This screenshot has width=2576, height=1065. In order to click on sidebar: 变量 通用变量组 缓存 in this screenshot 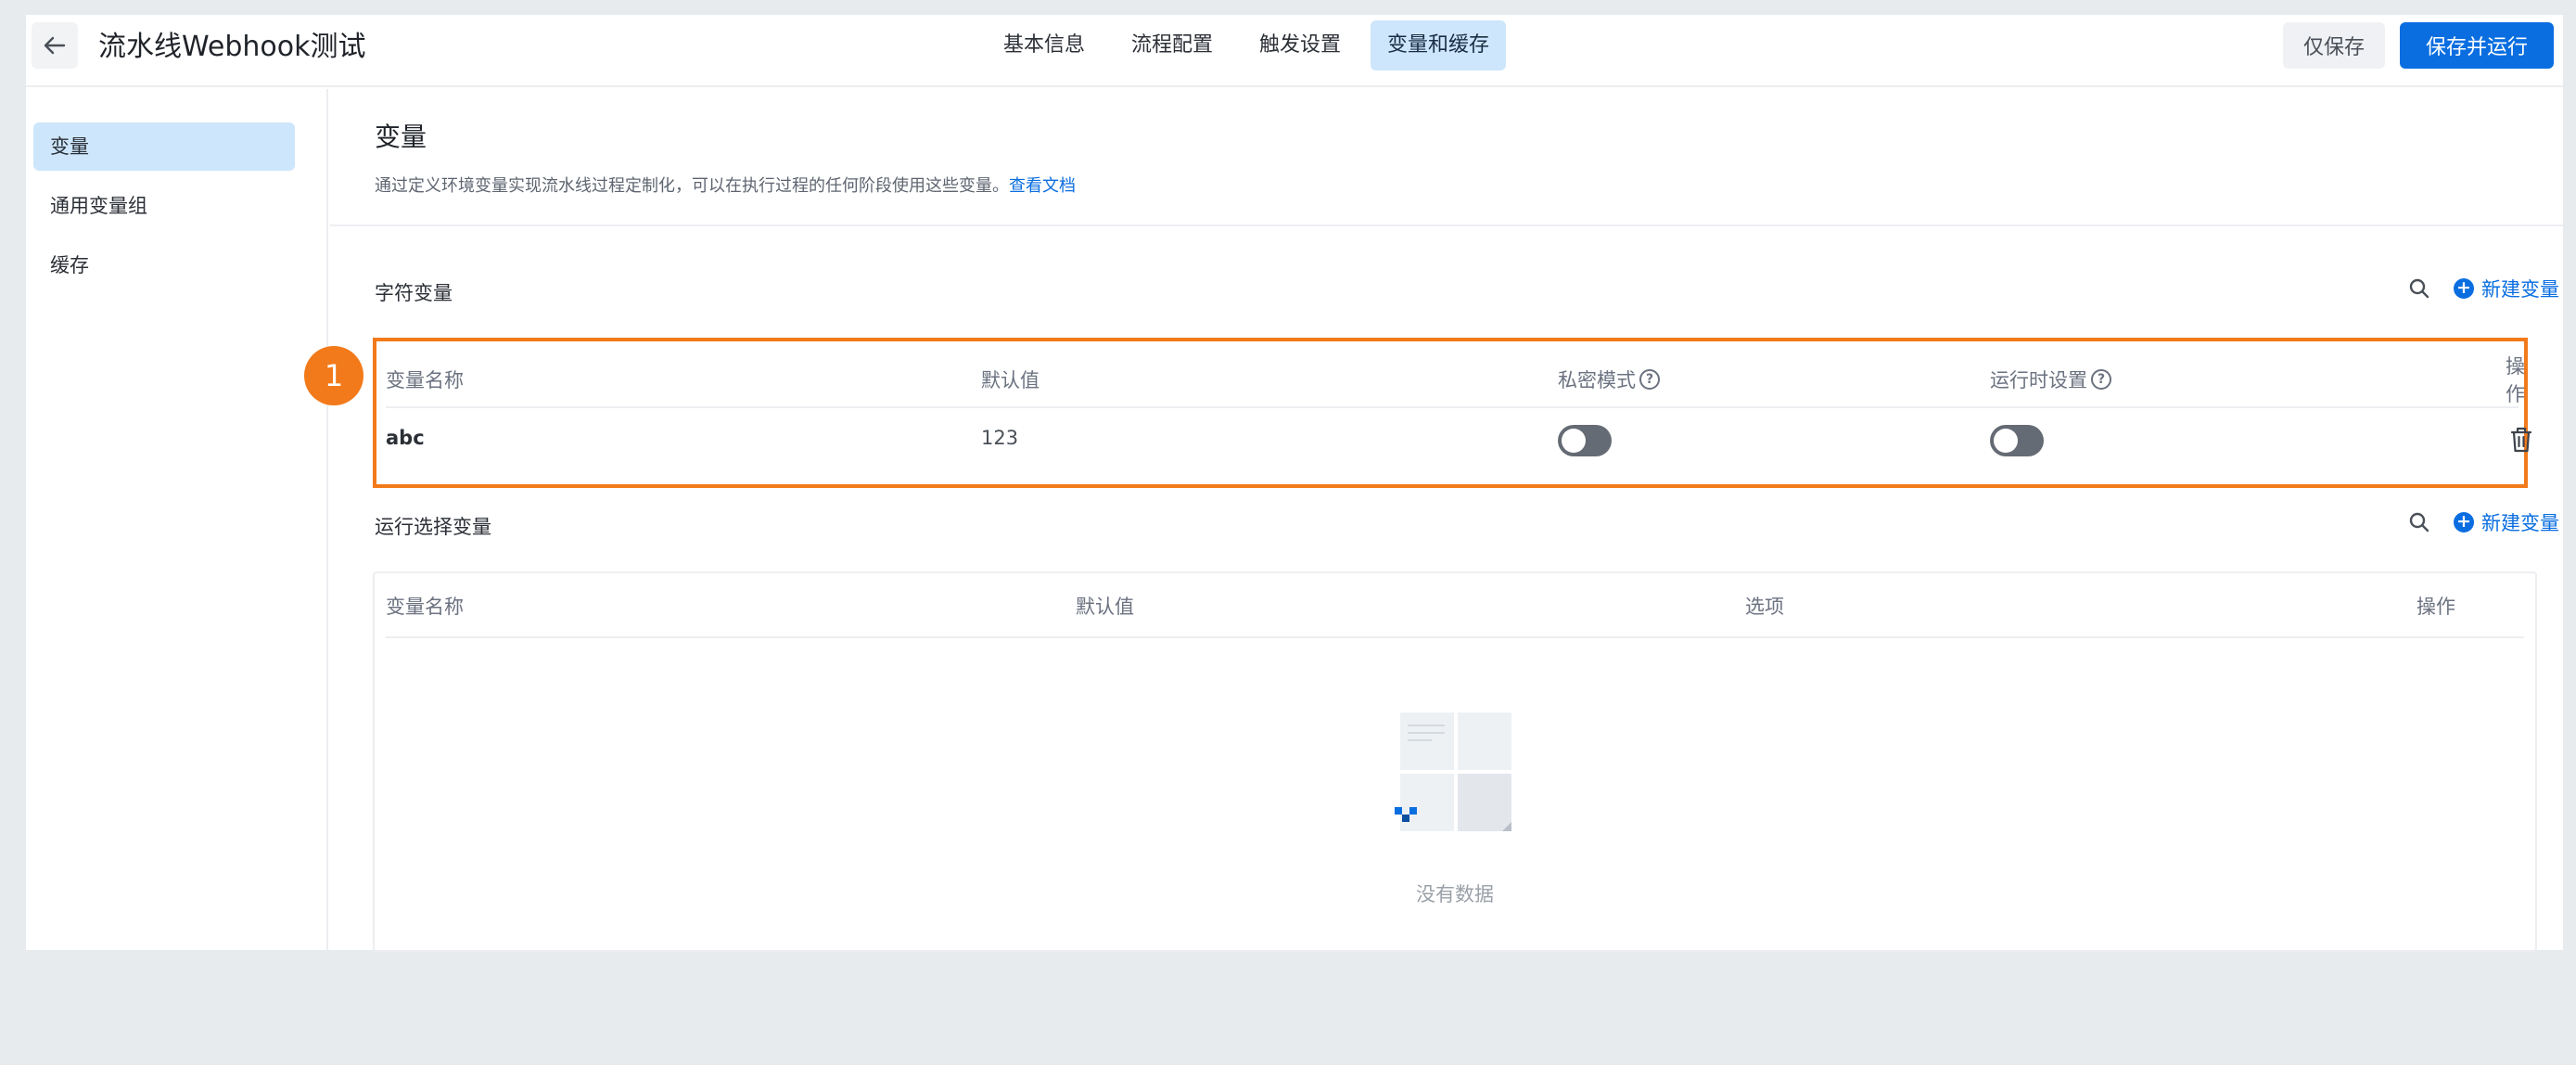, I will do `click(177, 519)`.